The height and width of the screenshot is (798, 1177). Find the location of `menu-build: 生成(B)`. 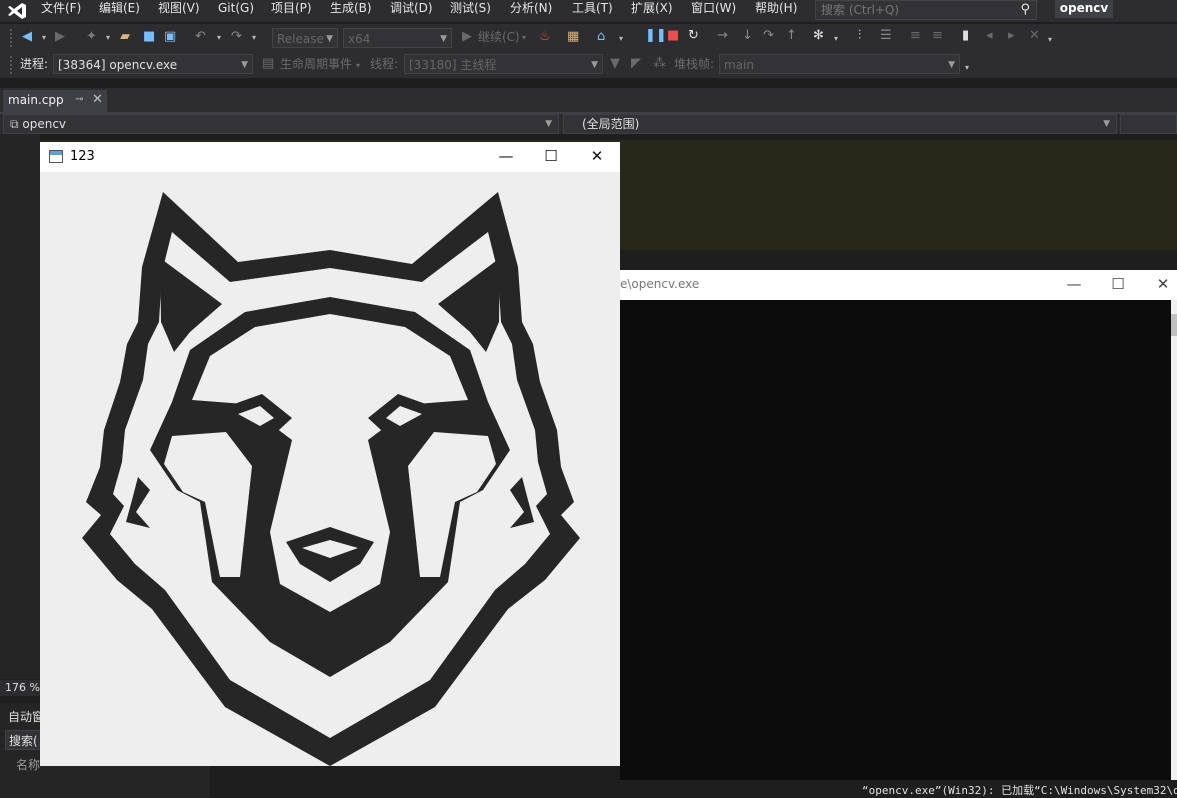

menu-build: 生成(B) is located at coordinates (351, 11).